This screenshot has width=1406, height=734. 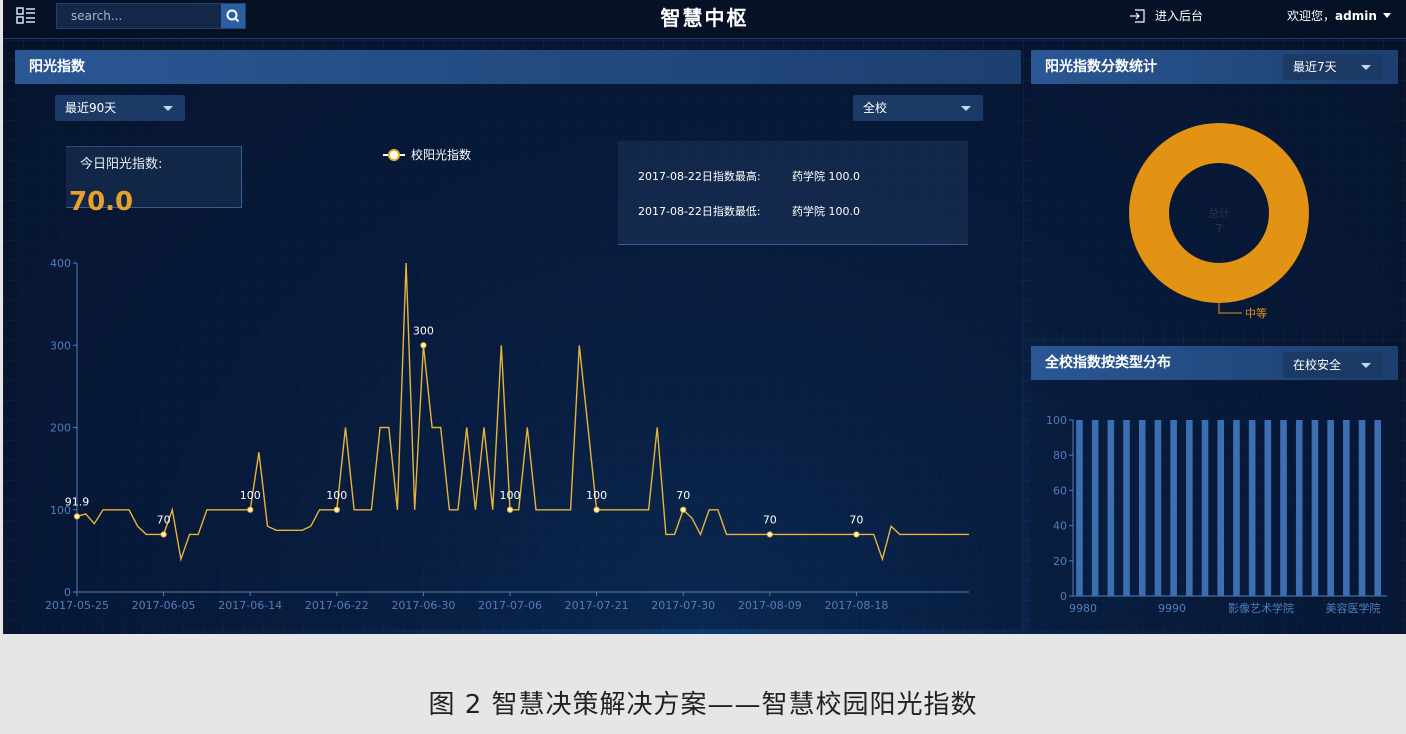 I want to click on data-label: 300, so click(x=423, y=330).